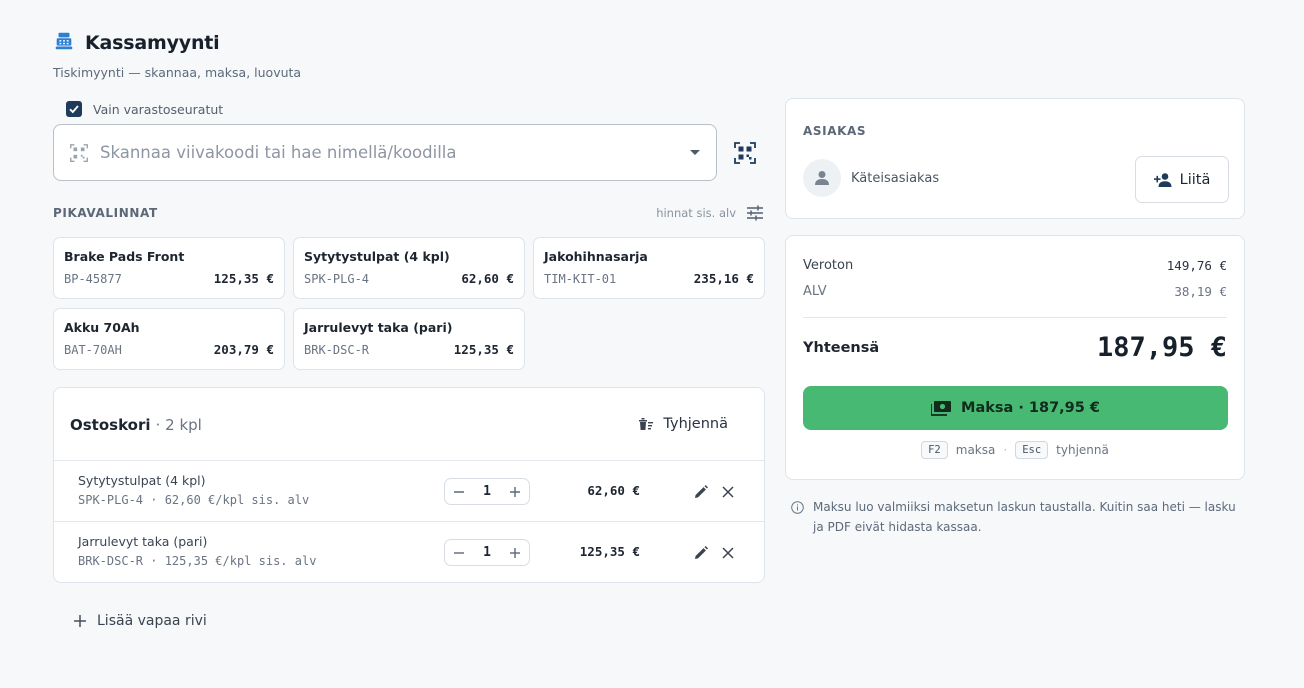 The image size is (1304, 688). I want to click on customer-label: ASIAKAS, so click(835, 131).